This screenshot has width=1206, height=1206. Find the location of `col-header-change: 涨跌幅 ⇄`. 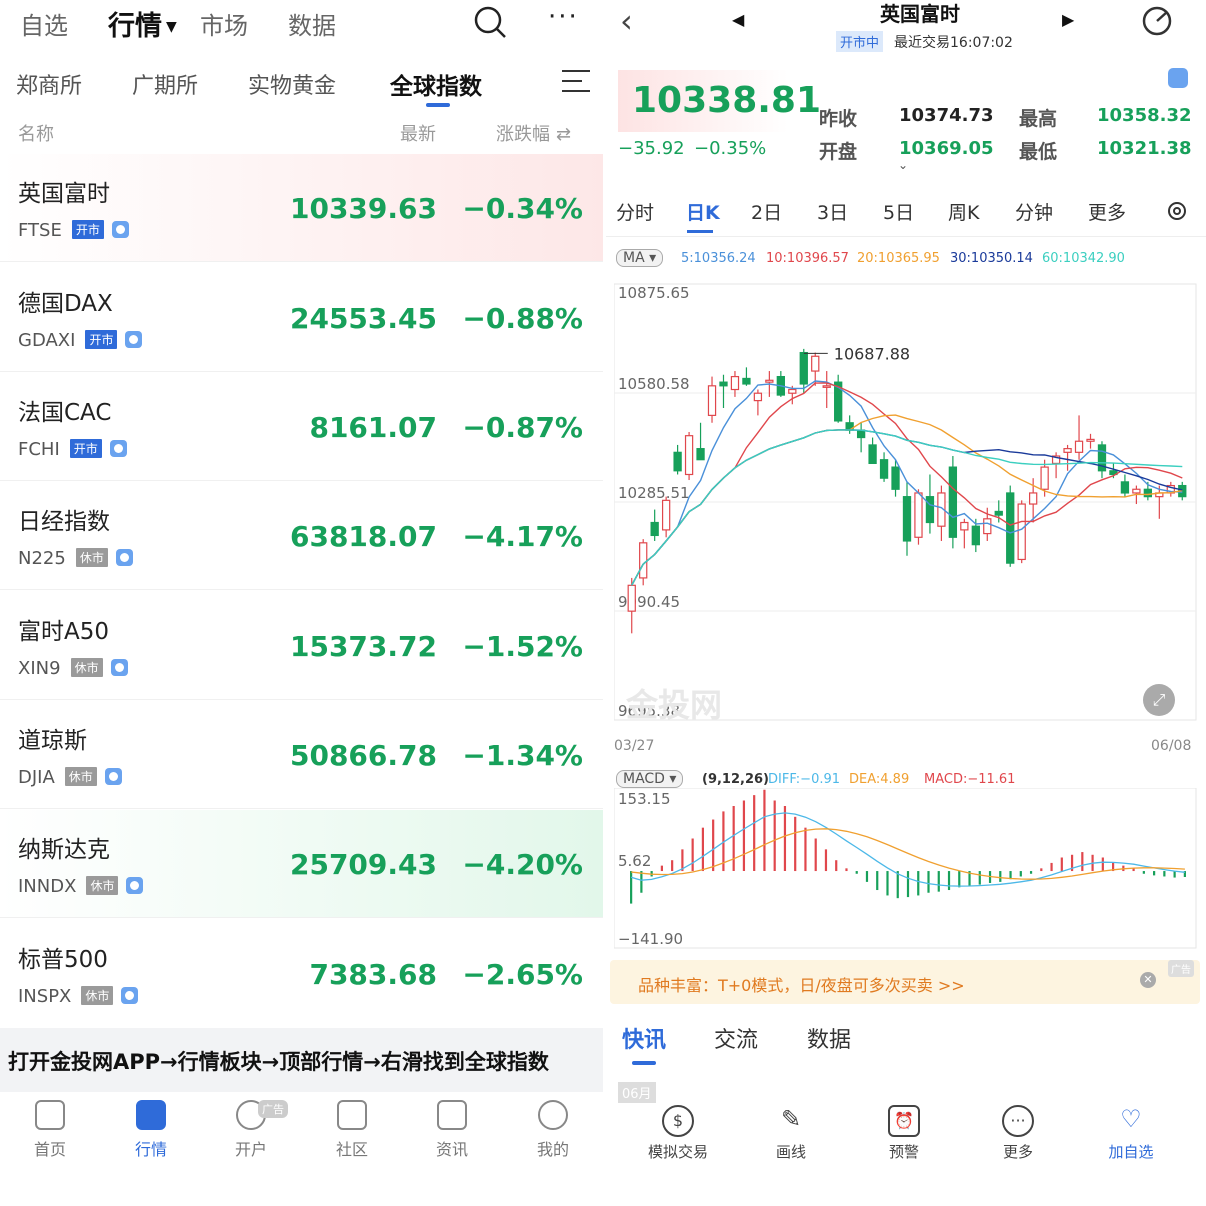

col-header-change: 涨跌幅 ⇄ is located at coordinates (533, 133).